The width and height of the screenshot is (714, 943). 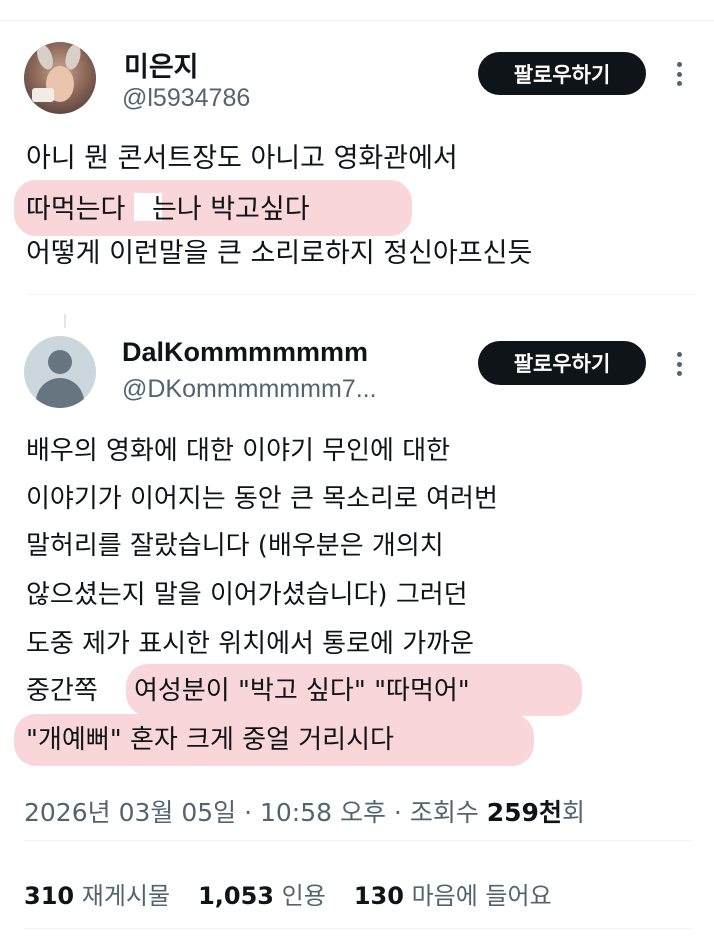 I want to click on tweet-text-line: 아니 뭔 콘서트장도 아니고 영화관에서, so click(x=242, y=158).